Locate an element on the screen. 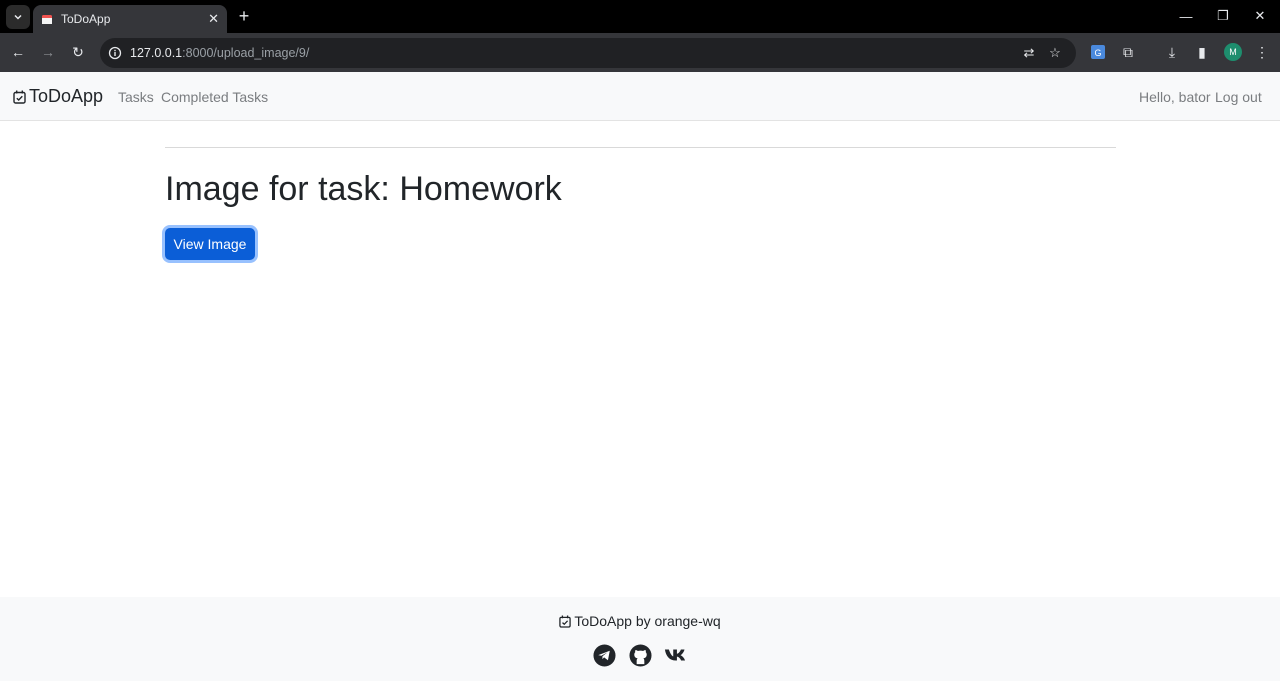 This screenshot has width=1280, height=681. reload-button: ↻ is located at coordinates (78, 52).